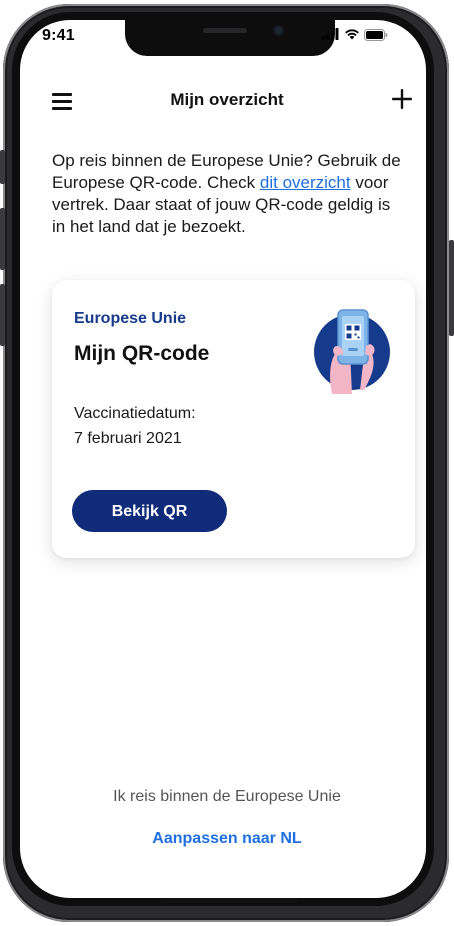  Describe the element at coordinates (2, 315) in the screenshot. I see `volume-down-button` at that location.